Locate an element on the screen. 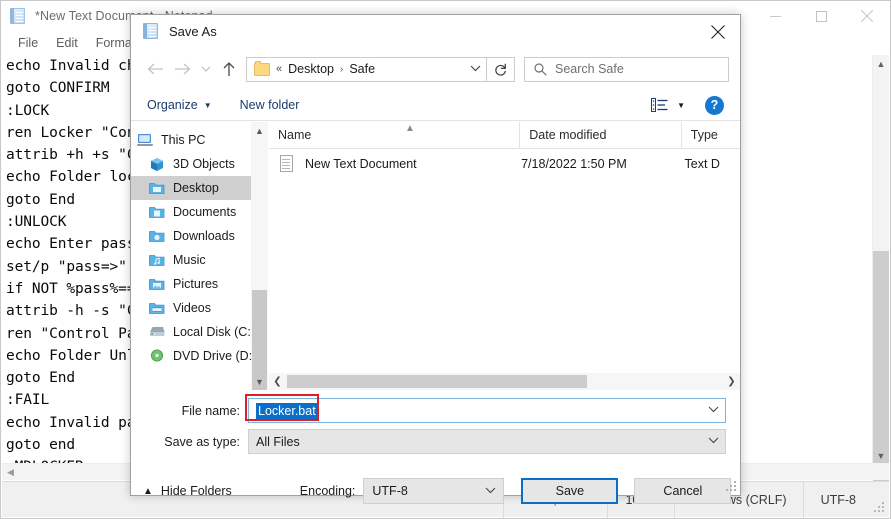 This screenshot has width=891, height=519. sidebar-item-this-pc: This PC is located at coordinates (199, 140).